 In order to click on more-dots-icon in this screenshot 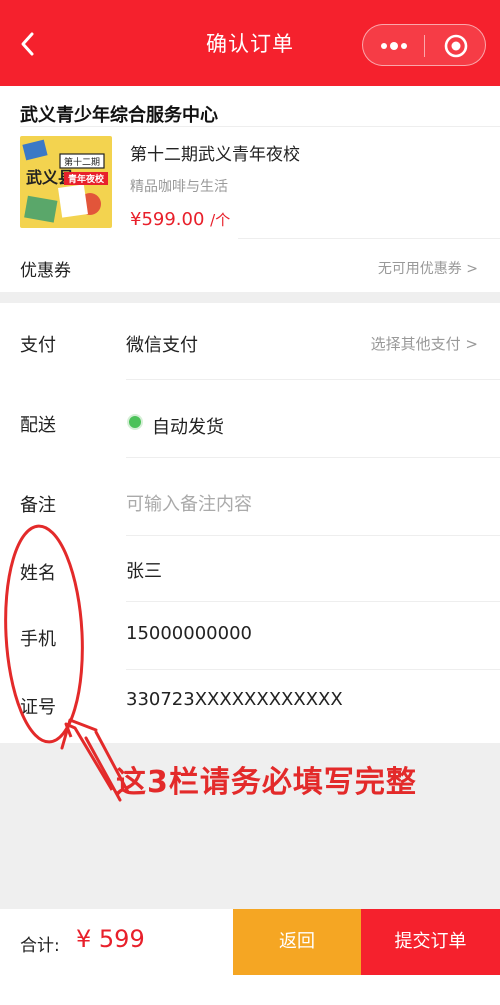, I will do `click(394, 46)`.